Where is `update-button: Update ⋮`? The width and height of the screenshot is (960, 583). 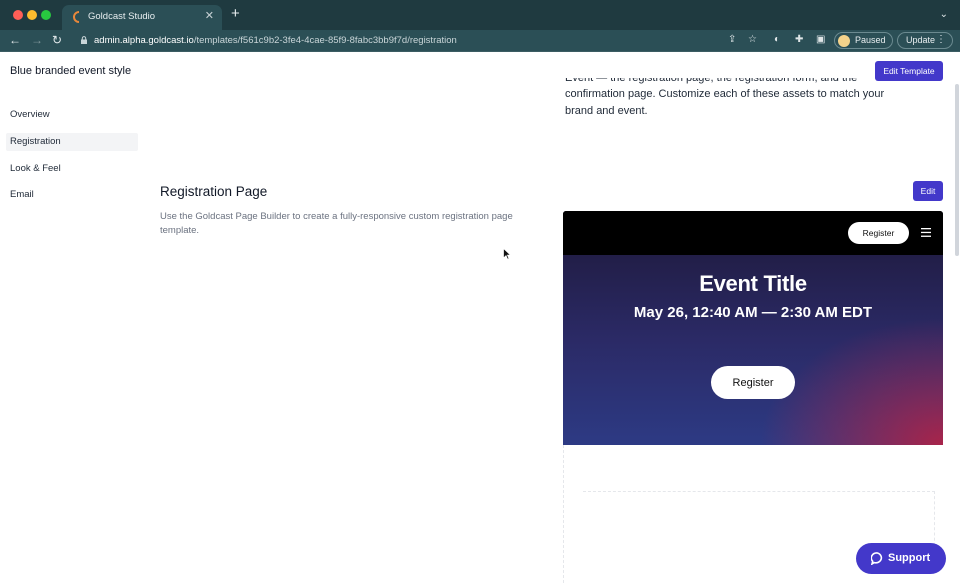
update-button: Update ⋮ is located at coordinates (925, 40).